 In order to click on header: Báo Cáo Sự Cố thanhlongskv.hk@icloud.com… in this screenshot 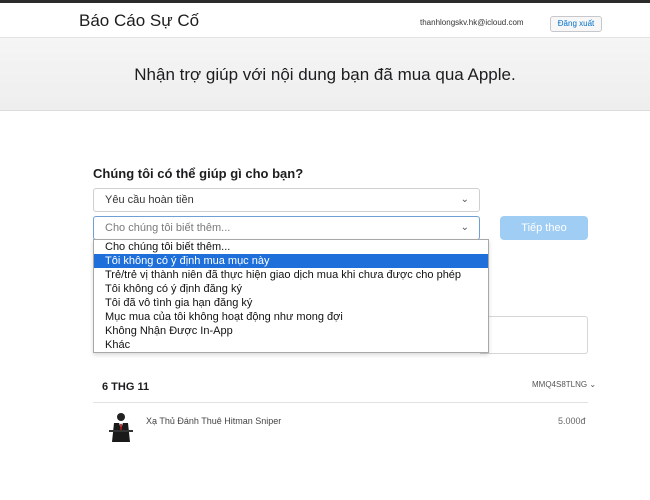, I will do `click(325, 20)`.